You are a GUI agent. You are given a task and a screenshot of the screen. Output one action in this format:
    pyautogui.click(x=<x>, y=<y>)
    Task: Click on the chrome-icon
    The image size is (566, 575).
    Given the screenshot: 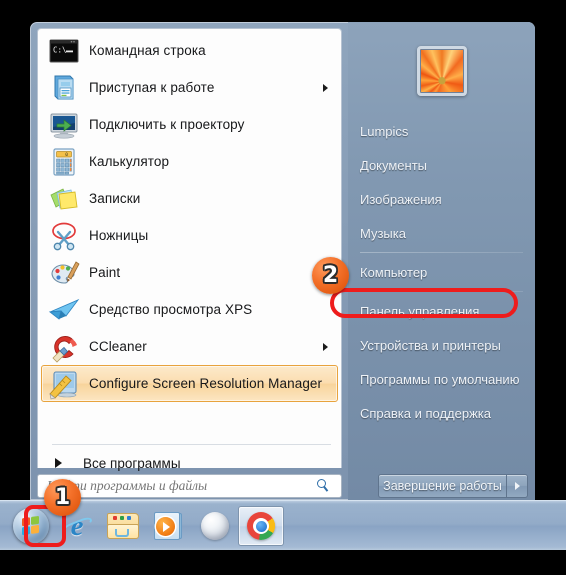 What is the action you would take?
    pyautogui.click(x=261, y=526)
    